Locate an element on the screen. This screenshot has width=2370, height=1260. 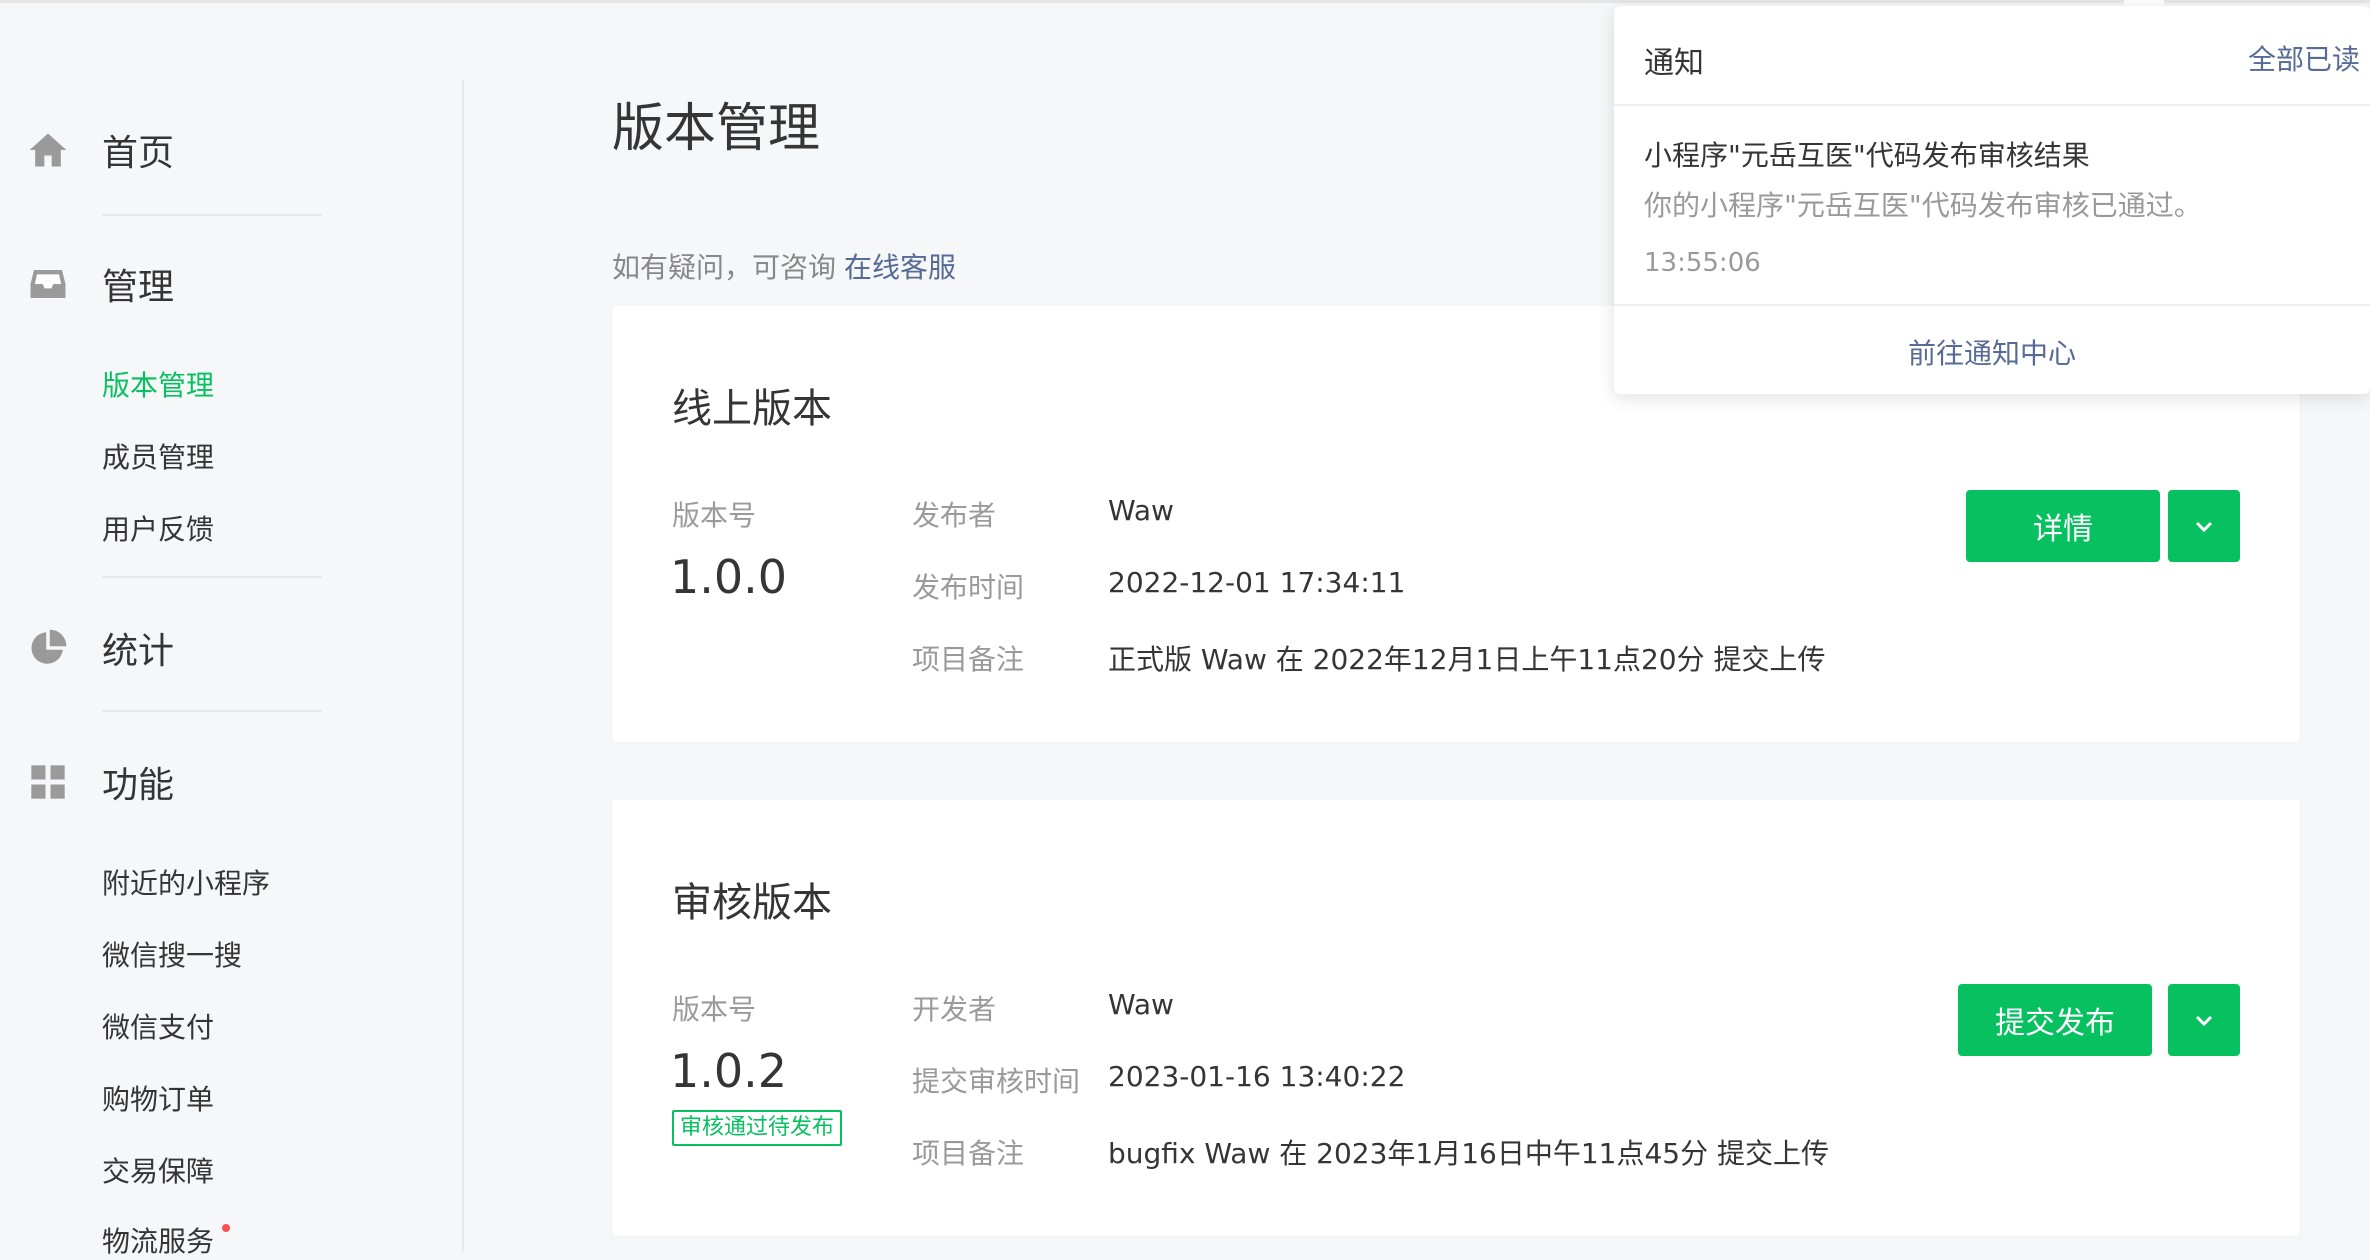
sidebar-item-trade-guarantee: 交易保障 is located at coordinates (158, 1170).